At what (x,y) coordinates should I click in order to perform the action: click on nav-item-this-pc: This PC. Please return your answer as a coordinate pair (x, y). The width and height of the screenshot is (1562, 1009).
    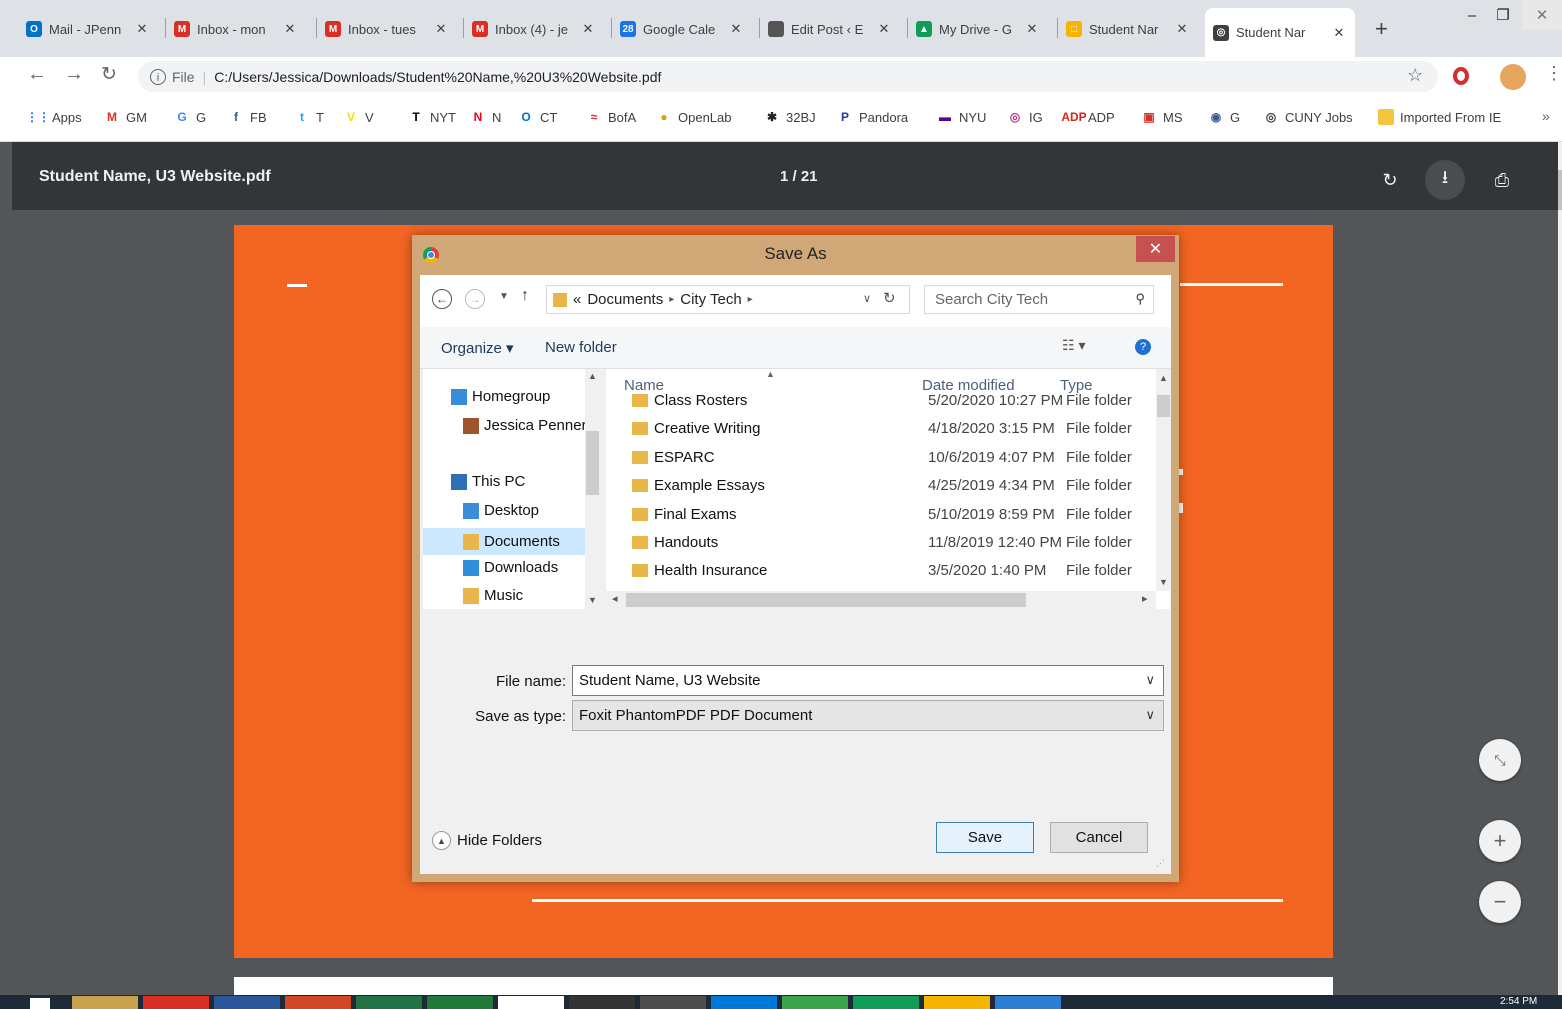
    Looking at the image, I should click on (488, 481).